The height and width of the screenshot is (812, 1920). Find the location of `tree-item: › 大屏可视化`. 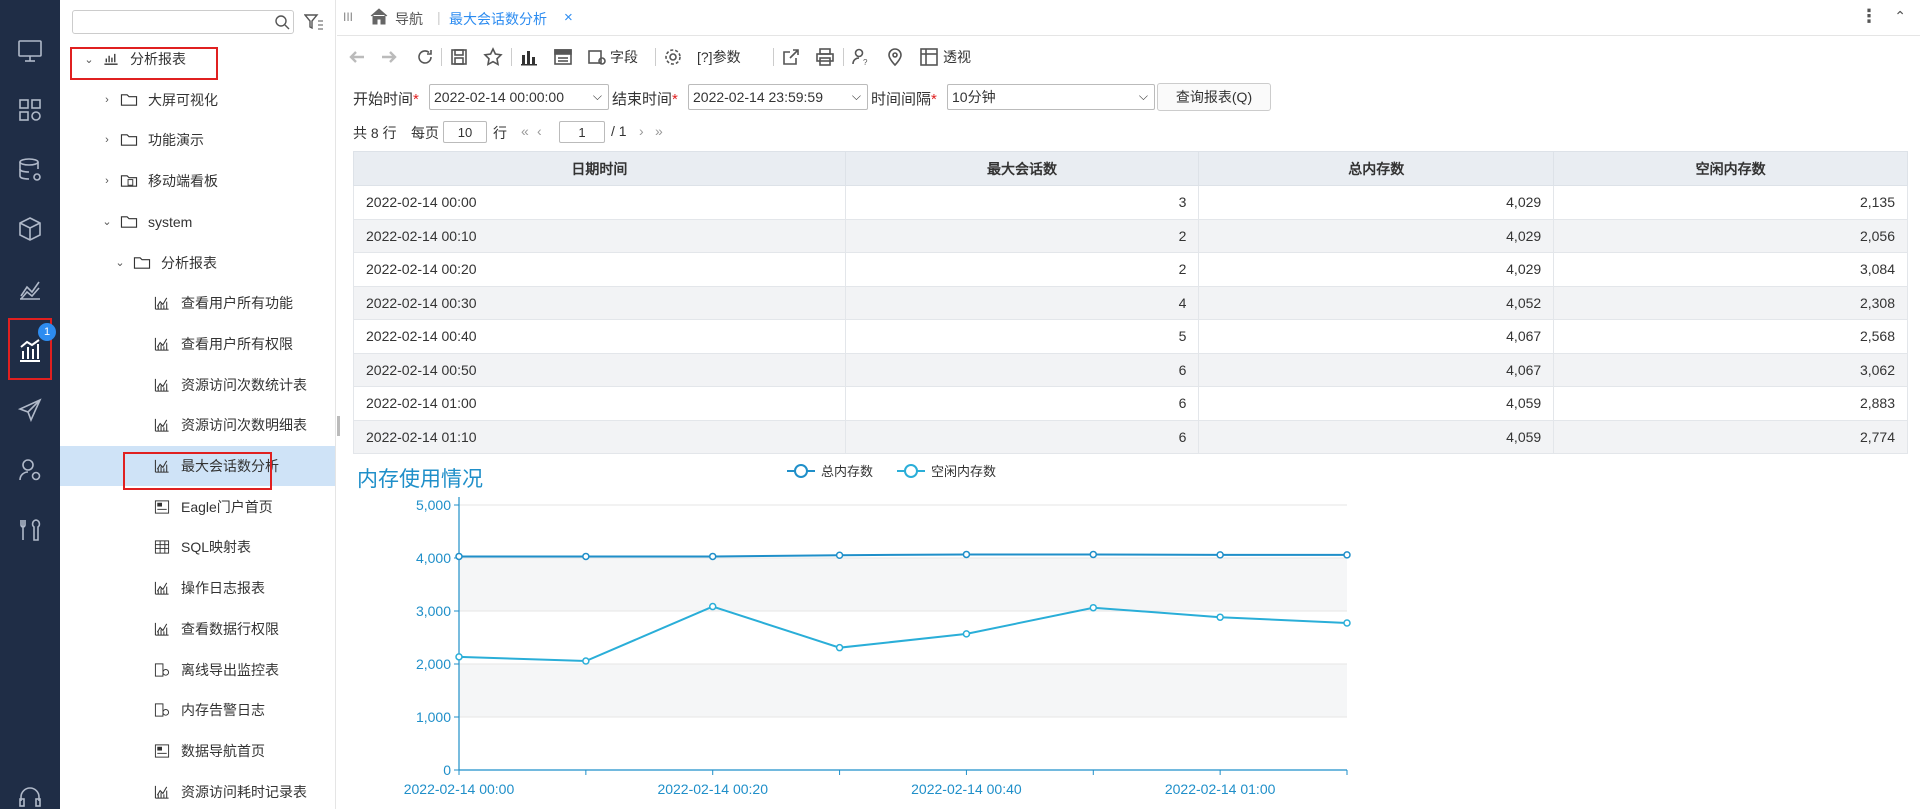

tree-item: › 大屏可视化 is located at coordinates (159, 100).